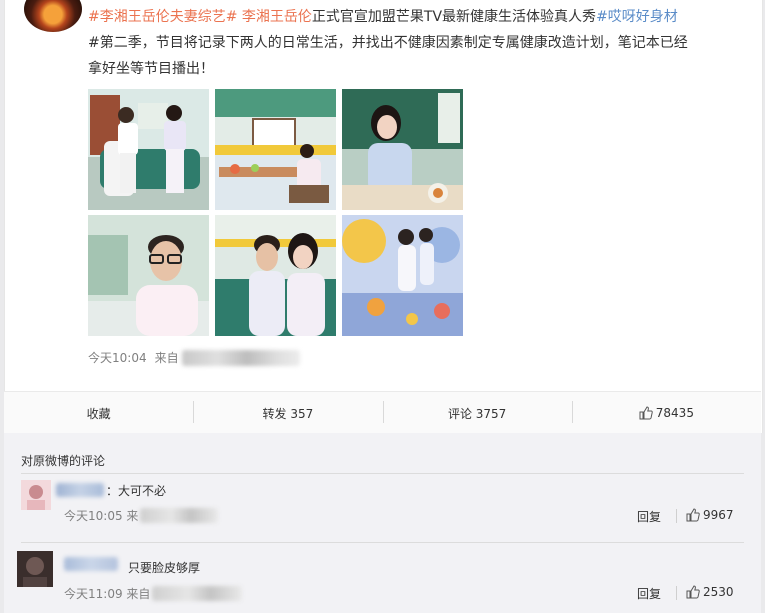  What do you see at coordinates (151, 69) in the screenshot?
I see `post-line-3: 拿好坐等节目播出！` at bounding box center [151, 69].